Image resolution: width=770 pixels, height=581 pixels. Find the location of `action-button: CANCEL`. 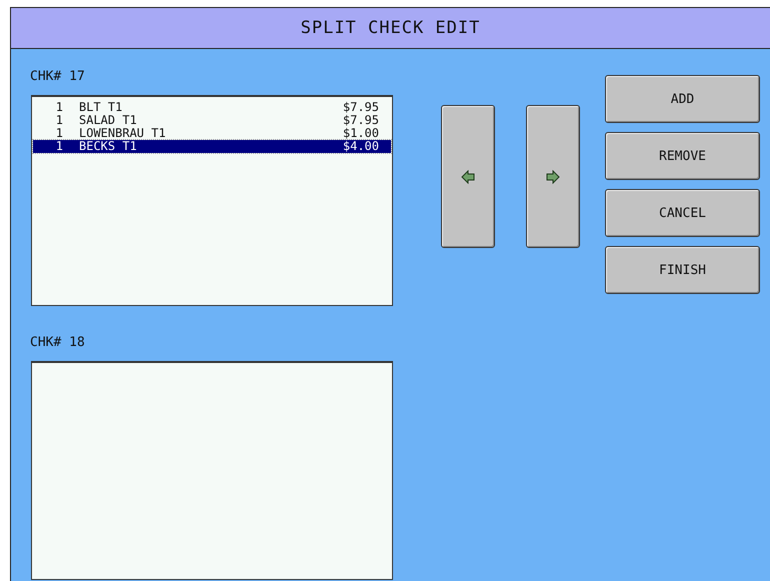

action-button: CANCEL is located at coordinates (682, 213).